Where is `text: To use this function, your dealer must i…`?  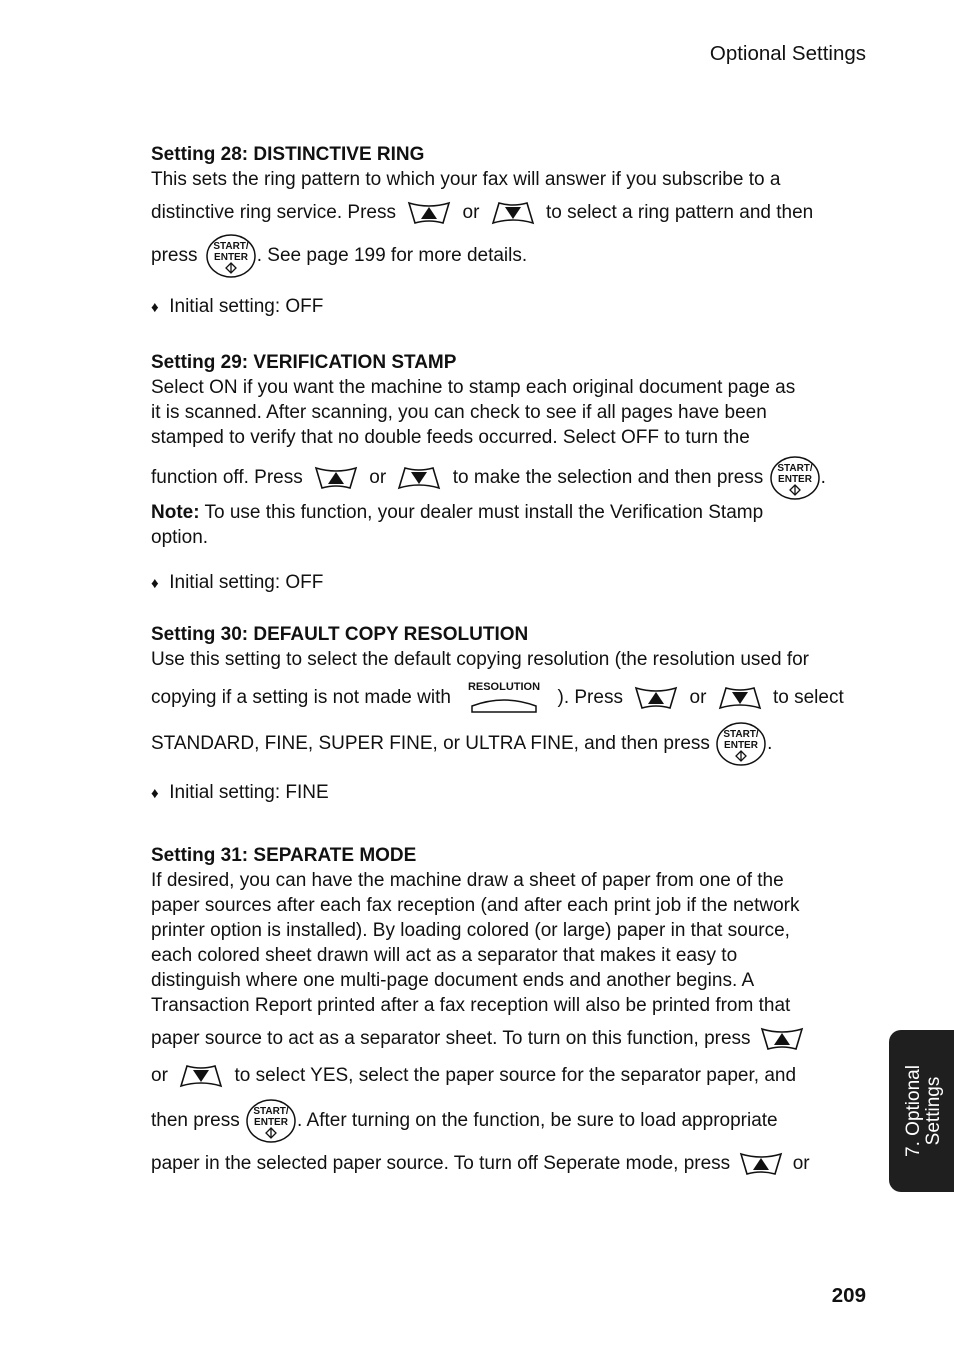 text: To use this function, your dealer must i… is located at coordinates (481, 512).